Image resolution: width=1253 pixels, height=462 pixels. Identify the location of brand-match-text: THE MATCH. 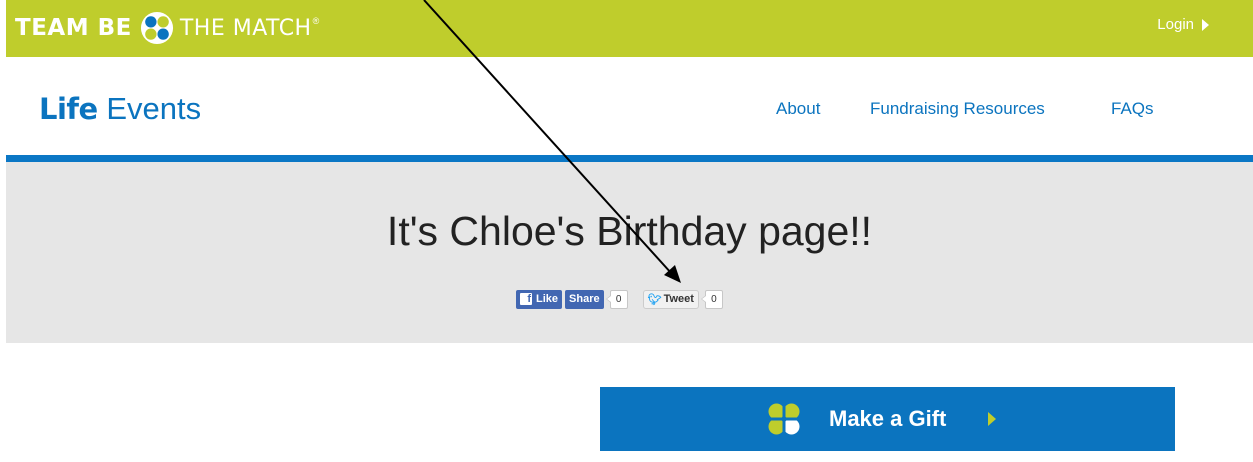
(245, 28).